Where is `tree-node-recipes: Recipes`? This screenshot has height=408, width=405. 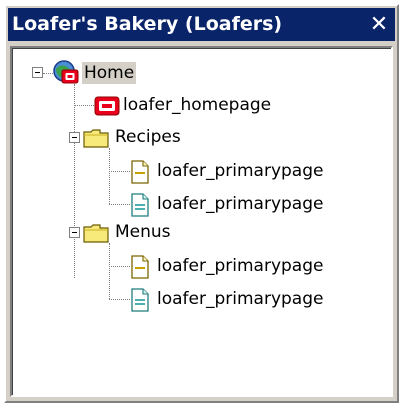
tree-node-recipes: Recipes is located at coordinates (148, 137).